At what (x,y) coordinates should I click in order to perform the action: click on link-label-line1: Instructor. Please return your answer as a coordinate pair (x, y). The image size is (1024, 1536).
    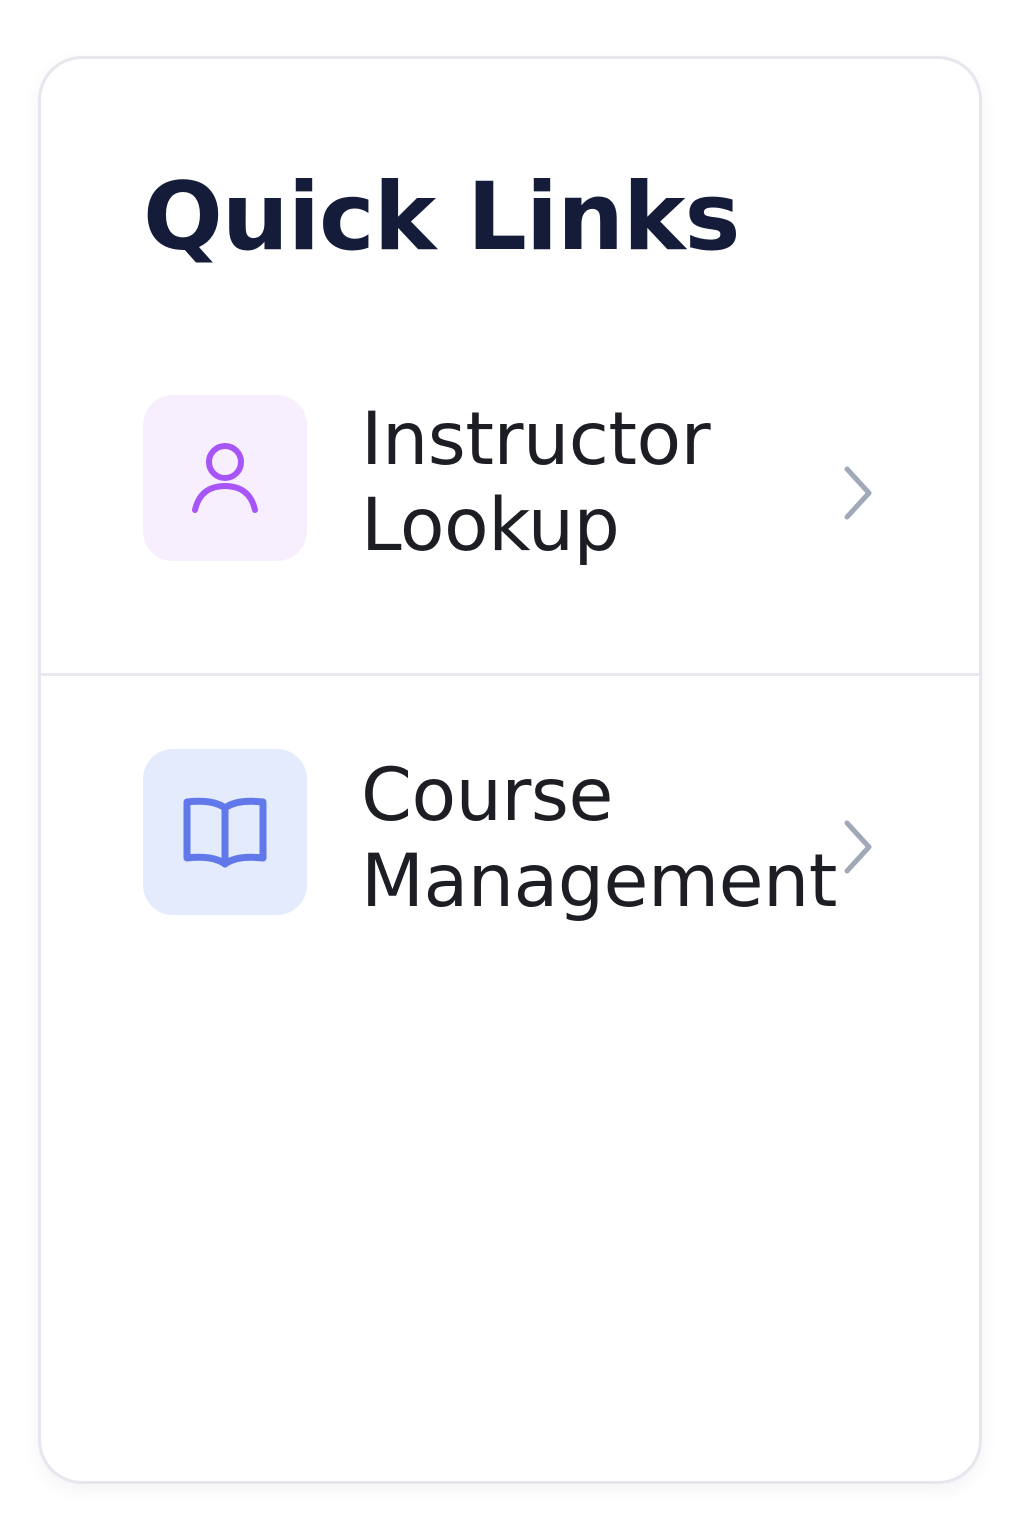
    Looking at the image, I should click on (536, 439).